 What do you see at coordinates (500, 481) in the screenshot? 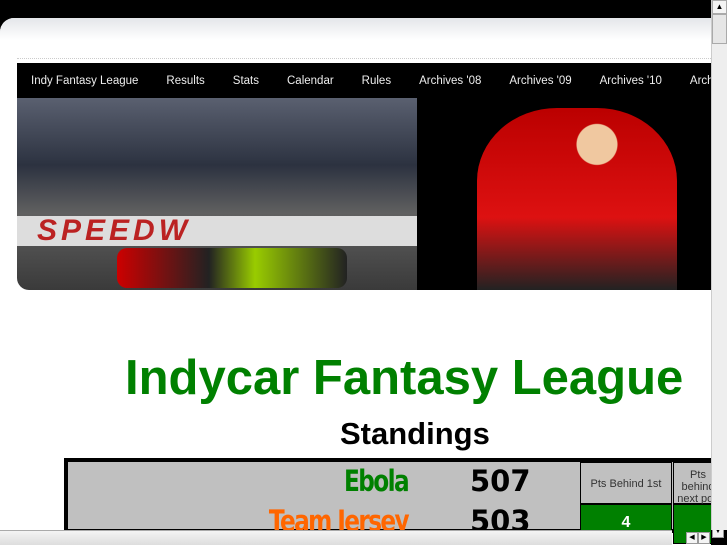
I see `team-points: 507` at bounding box center [500, 481].